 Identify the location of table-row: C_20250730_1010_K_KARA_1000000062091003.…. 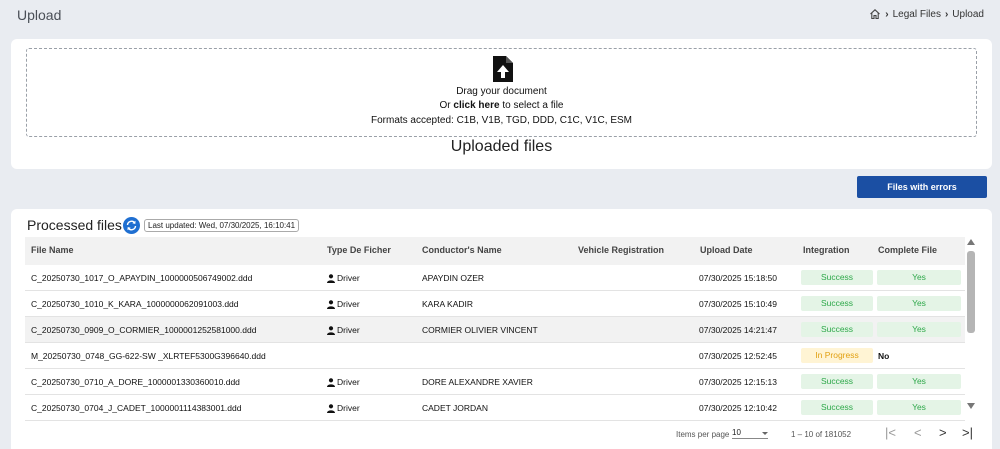
(495, 304).